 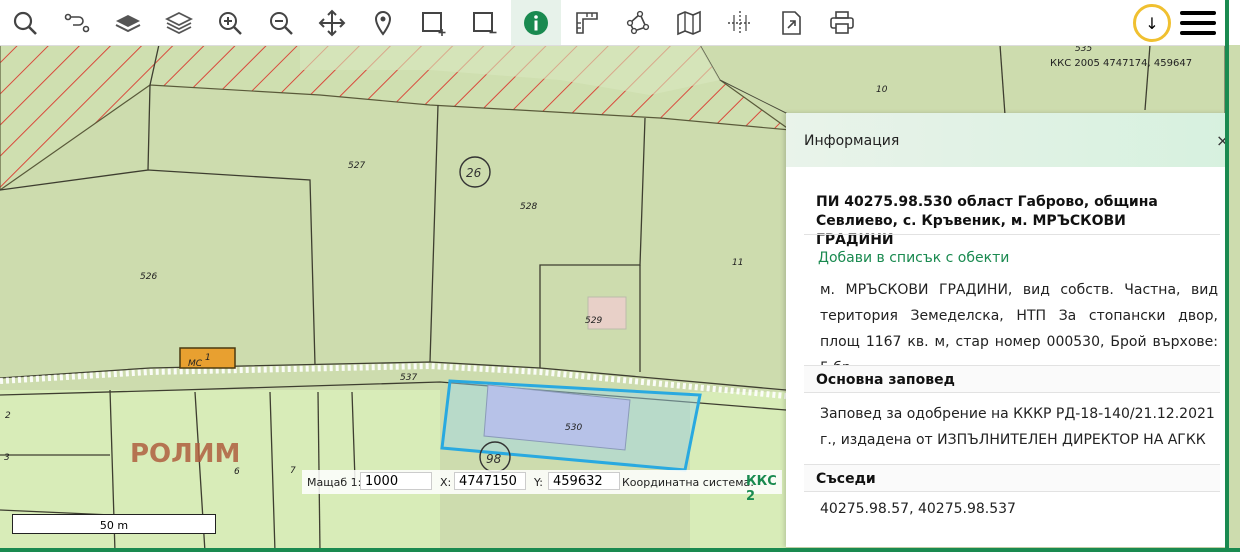 I want to click on label-530: 530, so click(x=573, y=428).